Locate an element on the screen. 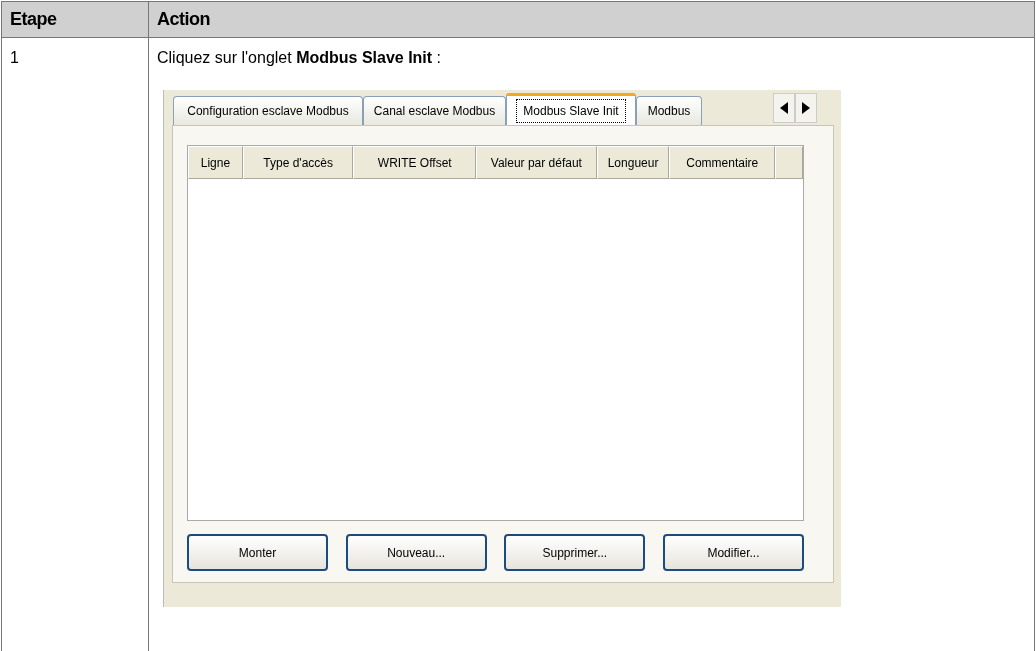  scroll-left-button is located at coordinates (784, 108).